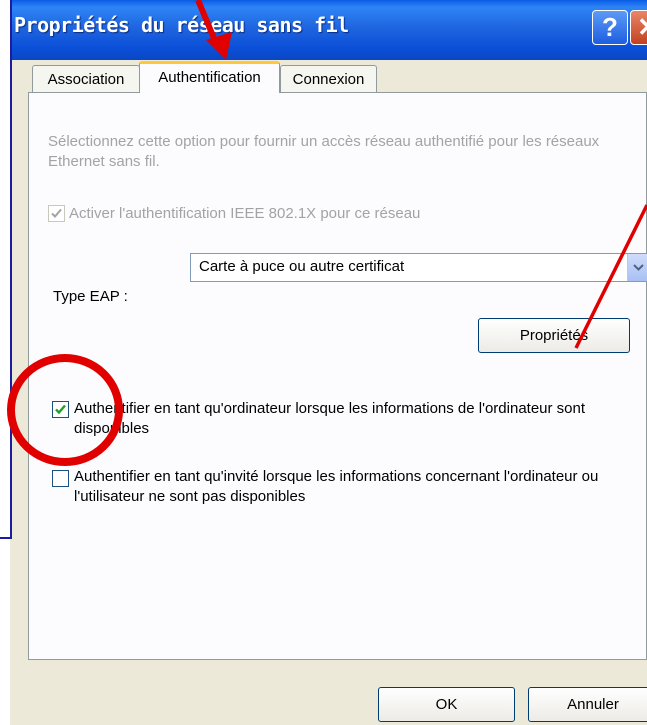 This screenshot has height=725, width=647. I want to click on ieee-8021x-checkbox, so click(56, 213).